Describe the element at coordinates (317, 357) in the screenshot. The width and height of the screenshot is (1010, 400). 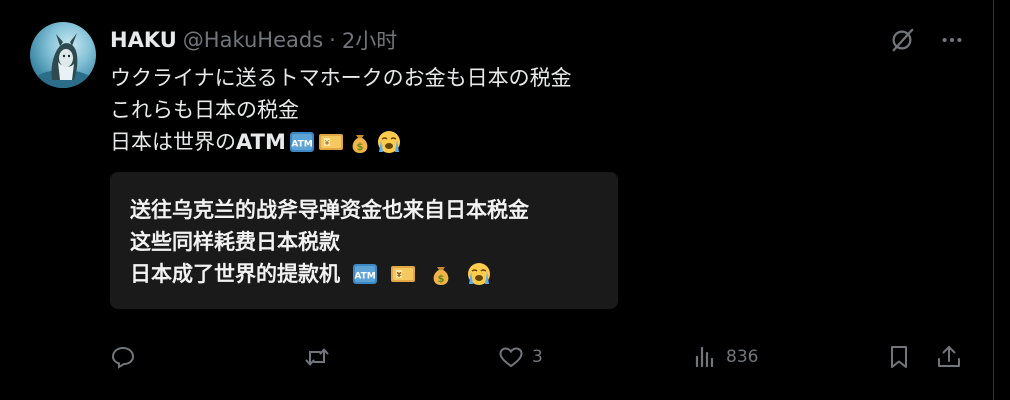
I see `repost-icon` at that location.